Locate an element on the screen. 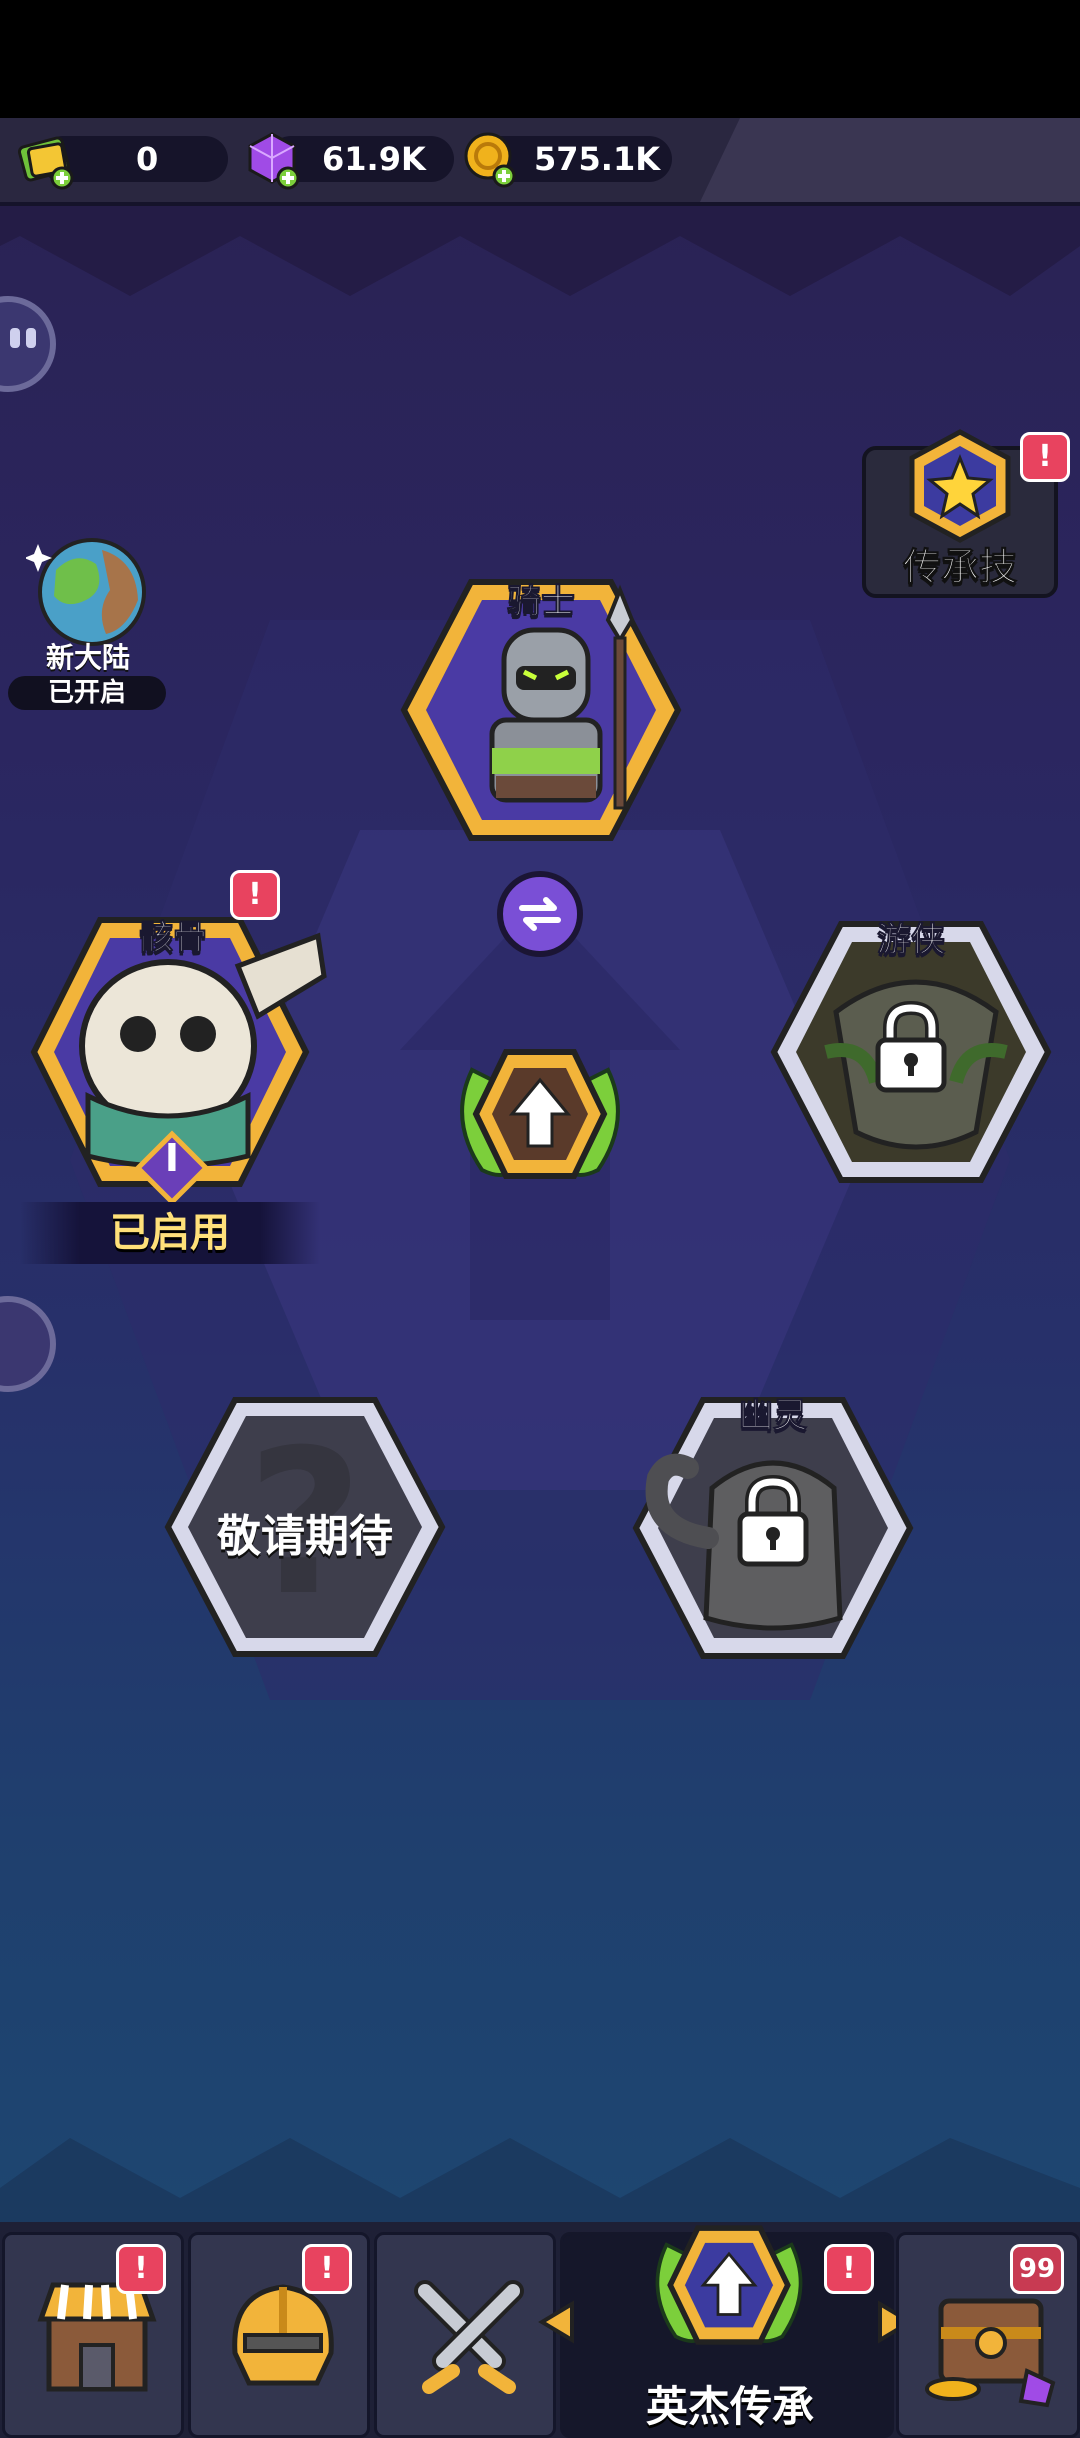 This screenshot has width=1080, height=2438. crossed-swords-icon is located at coordinates (469, 2337).